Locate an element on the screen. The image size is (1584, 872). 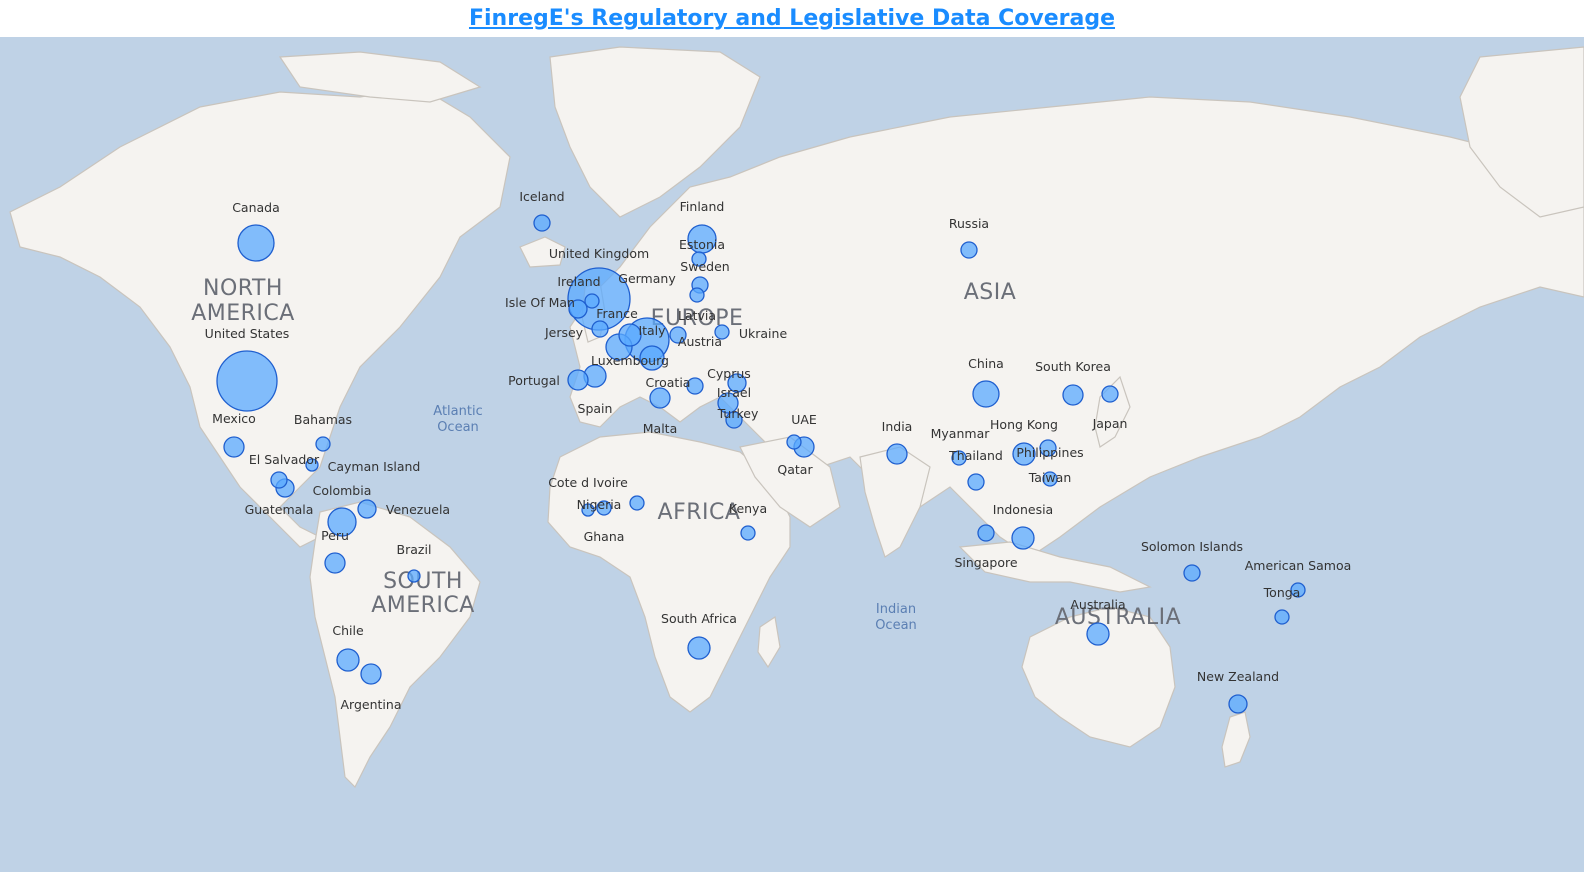
label-australia: Australia is located at coordinates (1097, 604).